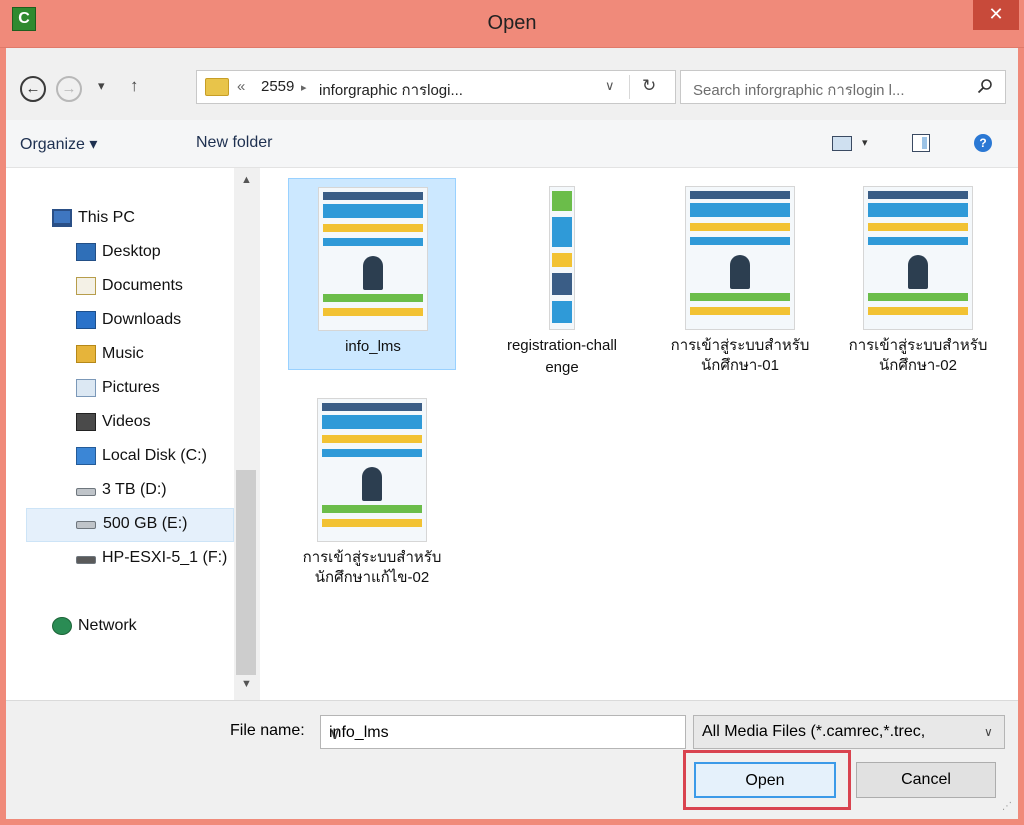 This screenshot has height=825, width=1024. Describe the element at coordinates (107, 625) in the screenshot. I see `sidebar-item-label: Network` at that location.